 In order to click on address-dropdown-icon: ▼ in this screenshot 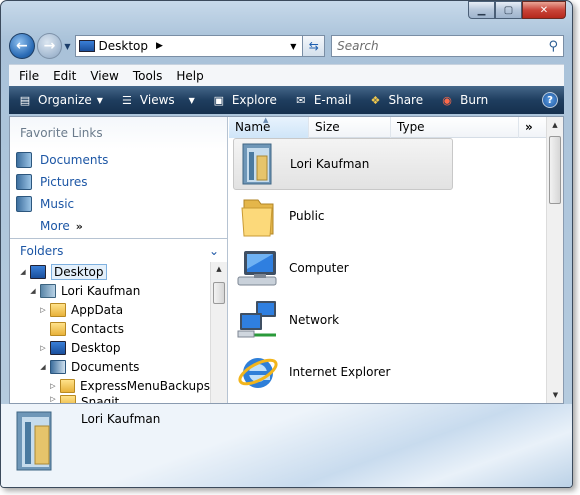, I will do `click(293, 46)`.